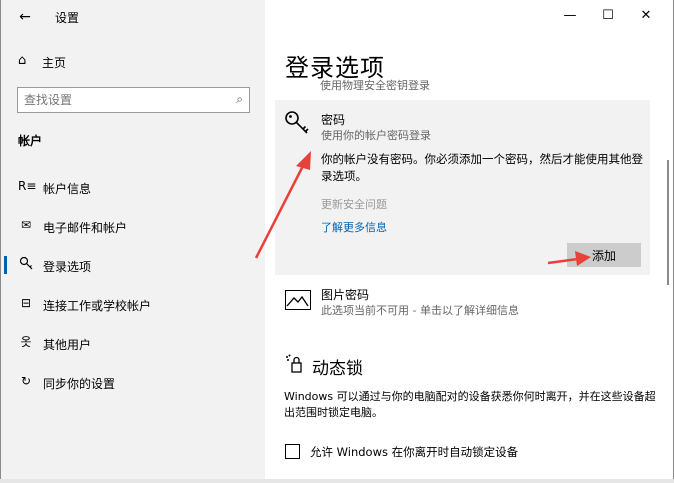 The width and height of the screenshot is (674, 483). I want to click on search-input, so click(119, 100).